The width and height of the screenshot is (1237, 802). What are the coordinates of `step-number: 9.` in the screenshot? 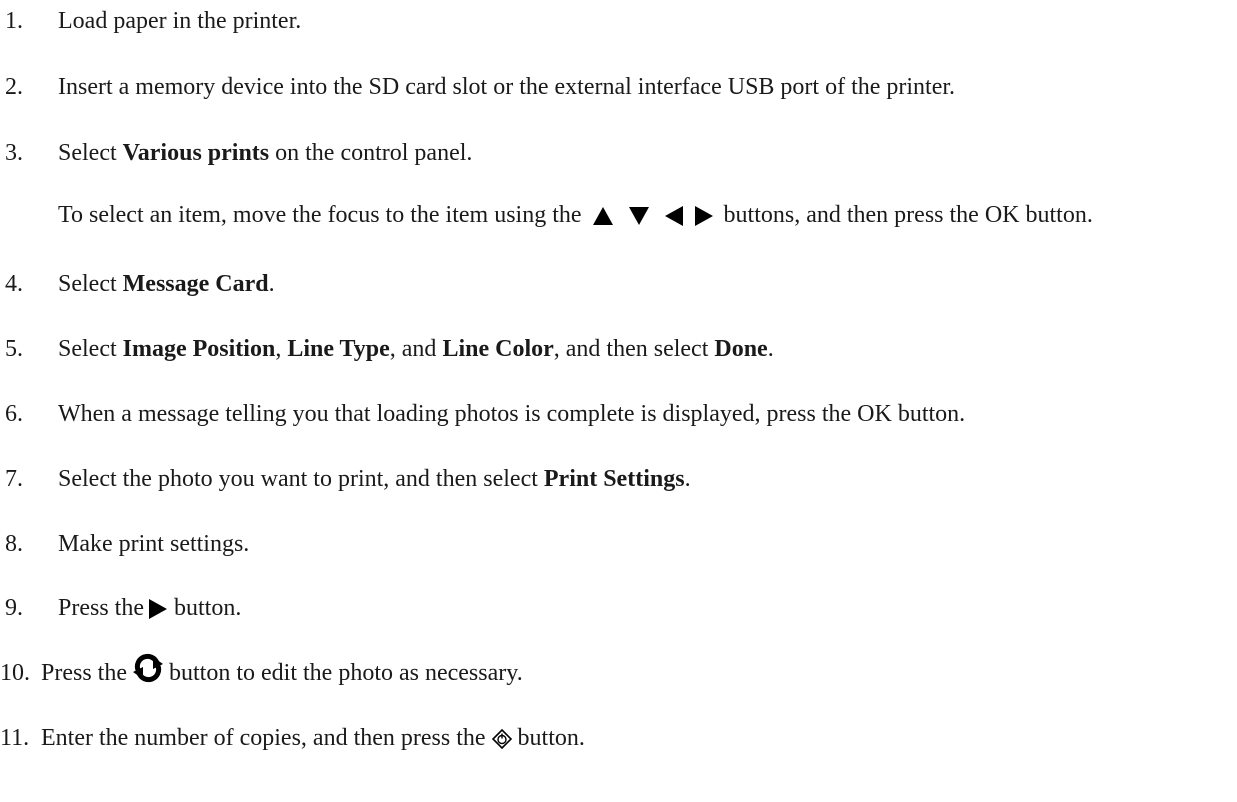 It's located at (14, 608).